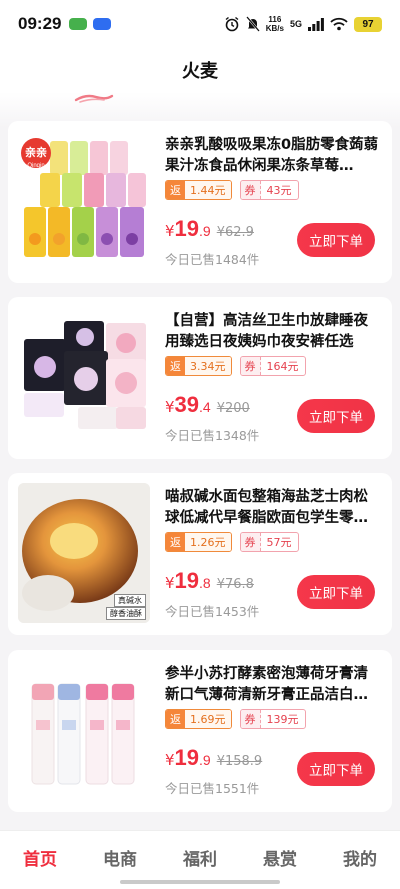  What do you see at coordinates (239, 761) in the screenshot?
I see `original-price: ¥158.9` at bounding box center [239, 761].